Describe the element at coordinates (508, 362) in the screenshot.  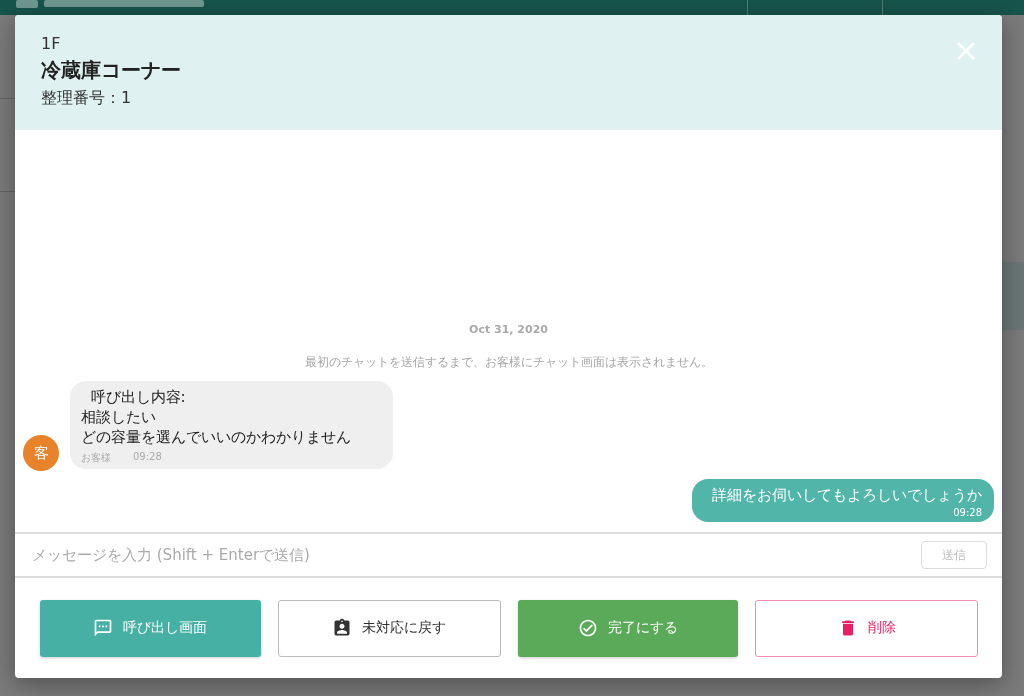
I see `chat-notice: 最初のチャットを送信するまで、お客様にチャット画面は表示されません。` at that location.